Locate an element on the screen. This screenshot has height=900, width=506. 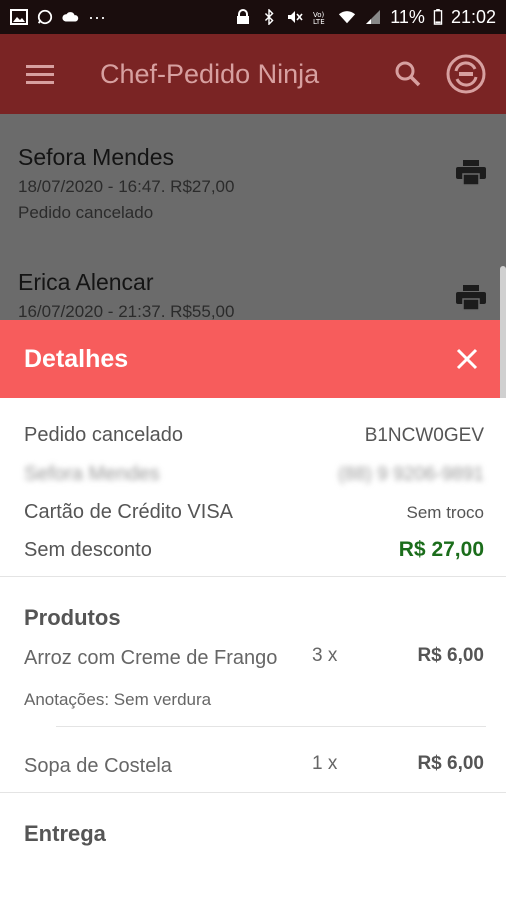
sync-icon is located at coordinates (466, 74).